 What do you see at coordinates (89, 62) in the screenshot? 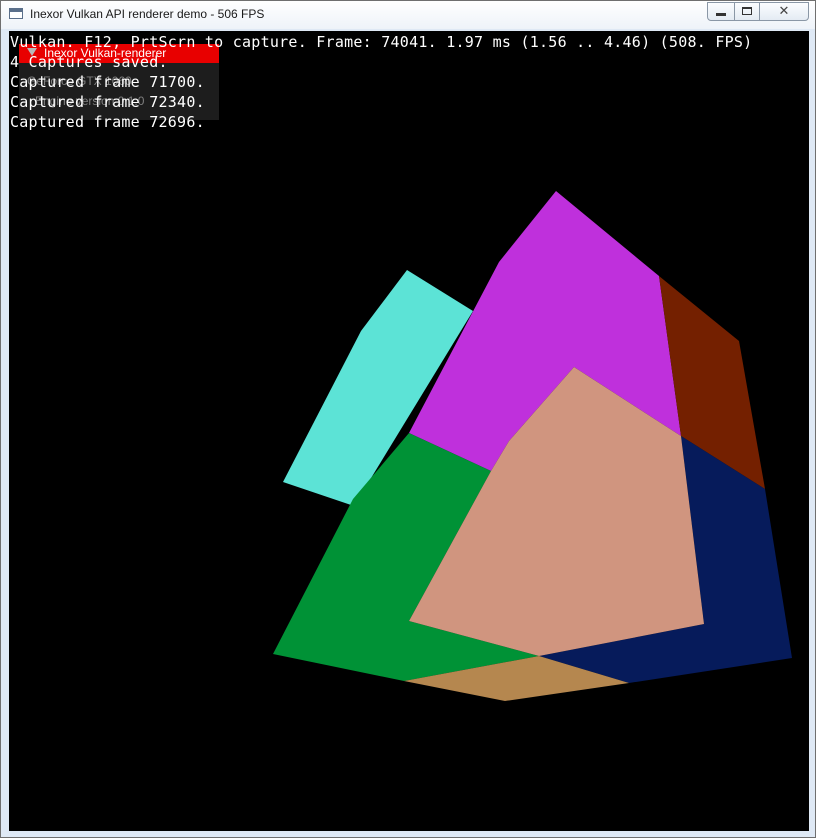
I see `console-captures-saved: 4 Captures saved.` at bounding box center [89, 62].